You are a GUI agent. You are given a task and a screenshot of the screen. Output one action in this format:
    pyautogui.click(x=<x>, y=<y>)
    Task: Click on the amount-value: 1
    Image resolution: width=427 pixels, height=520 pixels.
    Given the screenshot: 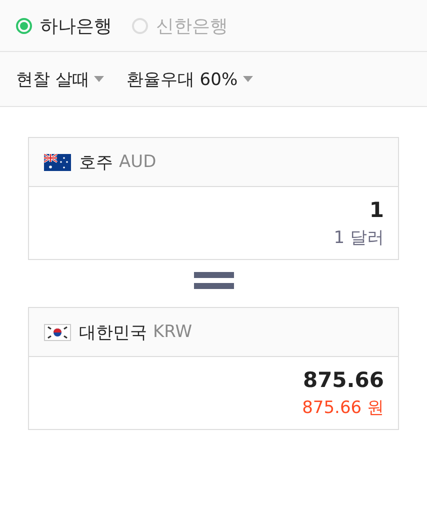 What is the action you would take?
    pyautogui.click(x=376, y=210)
    